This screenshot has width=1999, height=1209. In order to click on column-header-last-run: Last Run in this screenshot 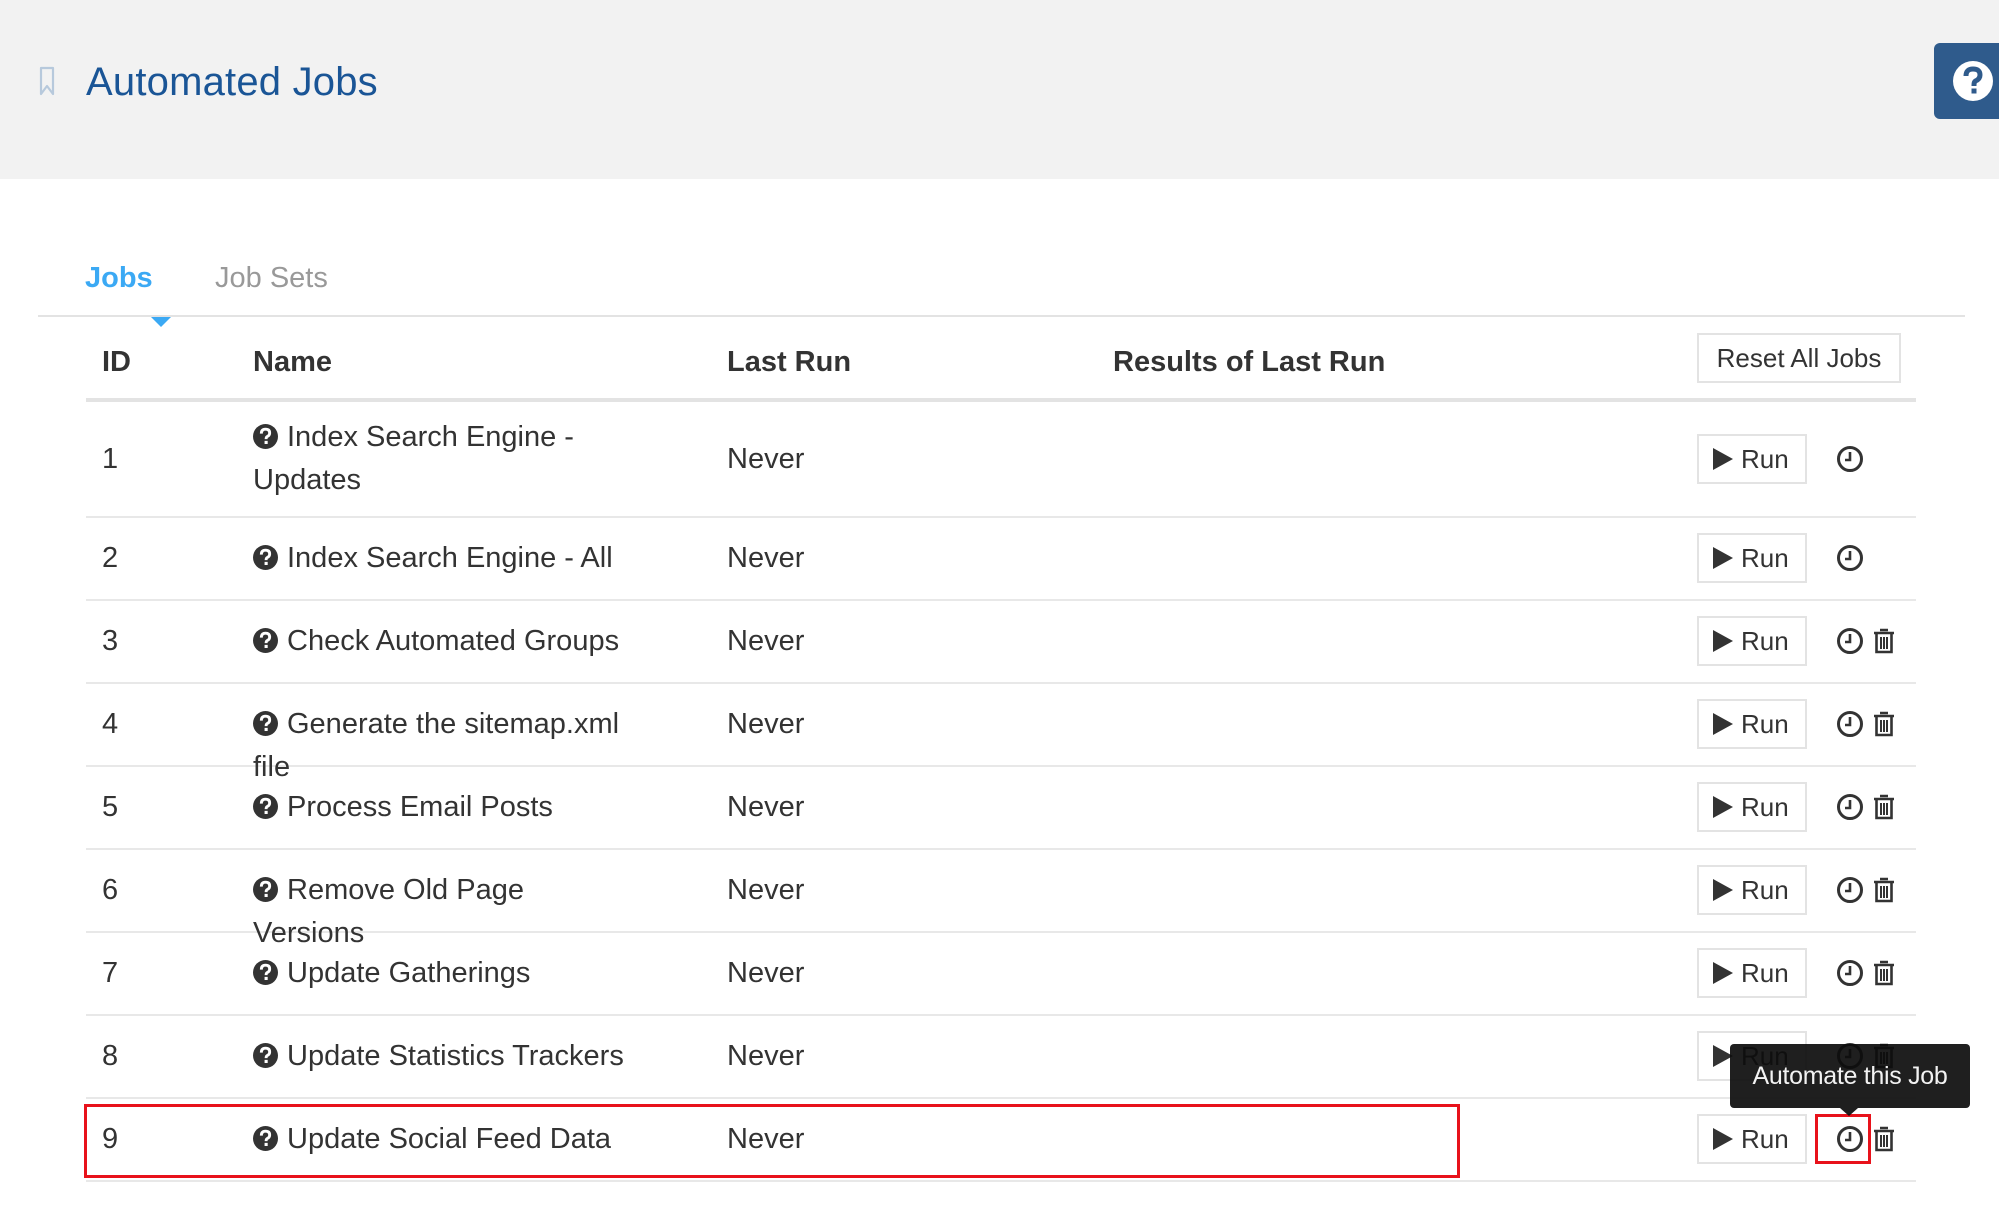, I will do `click(789, 362)`.